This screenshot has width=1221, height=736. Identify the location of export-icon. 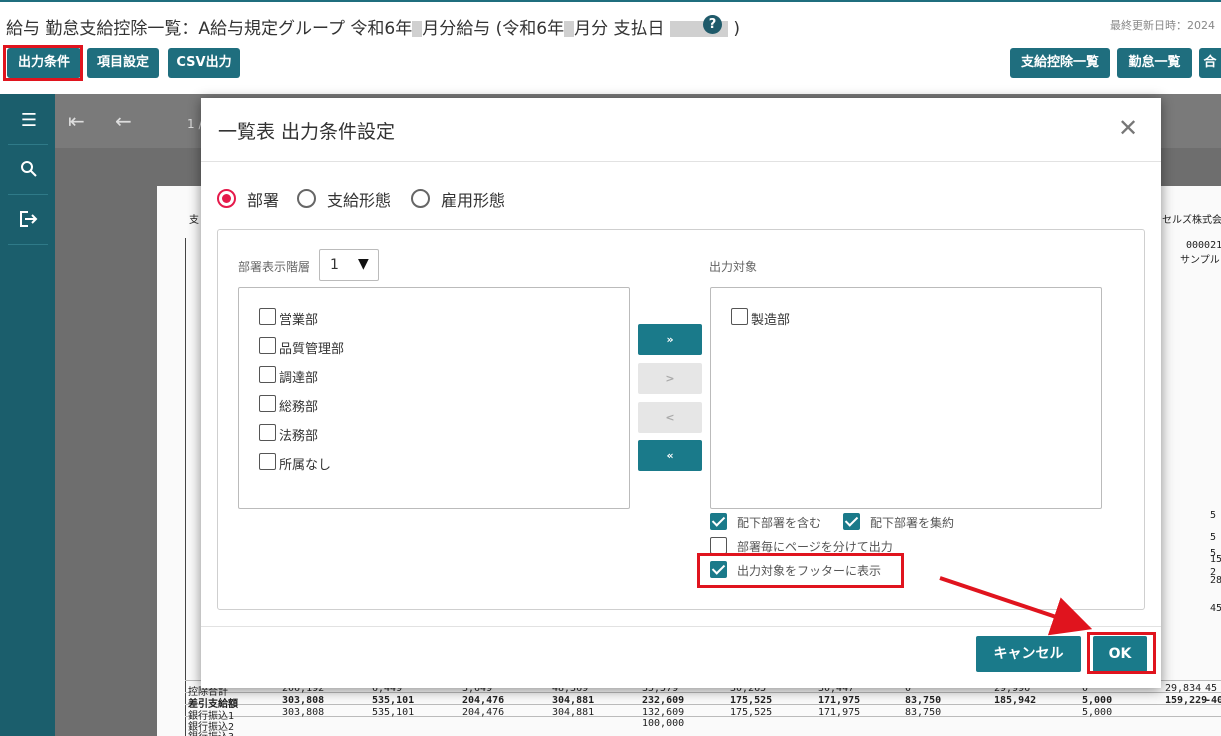
(29, 221).